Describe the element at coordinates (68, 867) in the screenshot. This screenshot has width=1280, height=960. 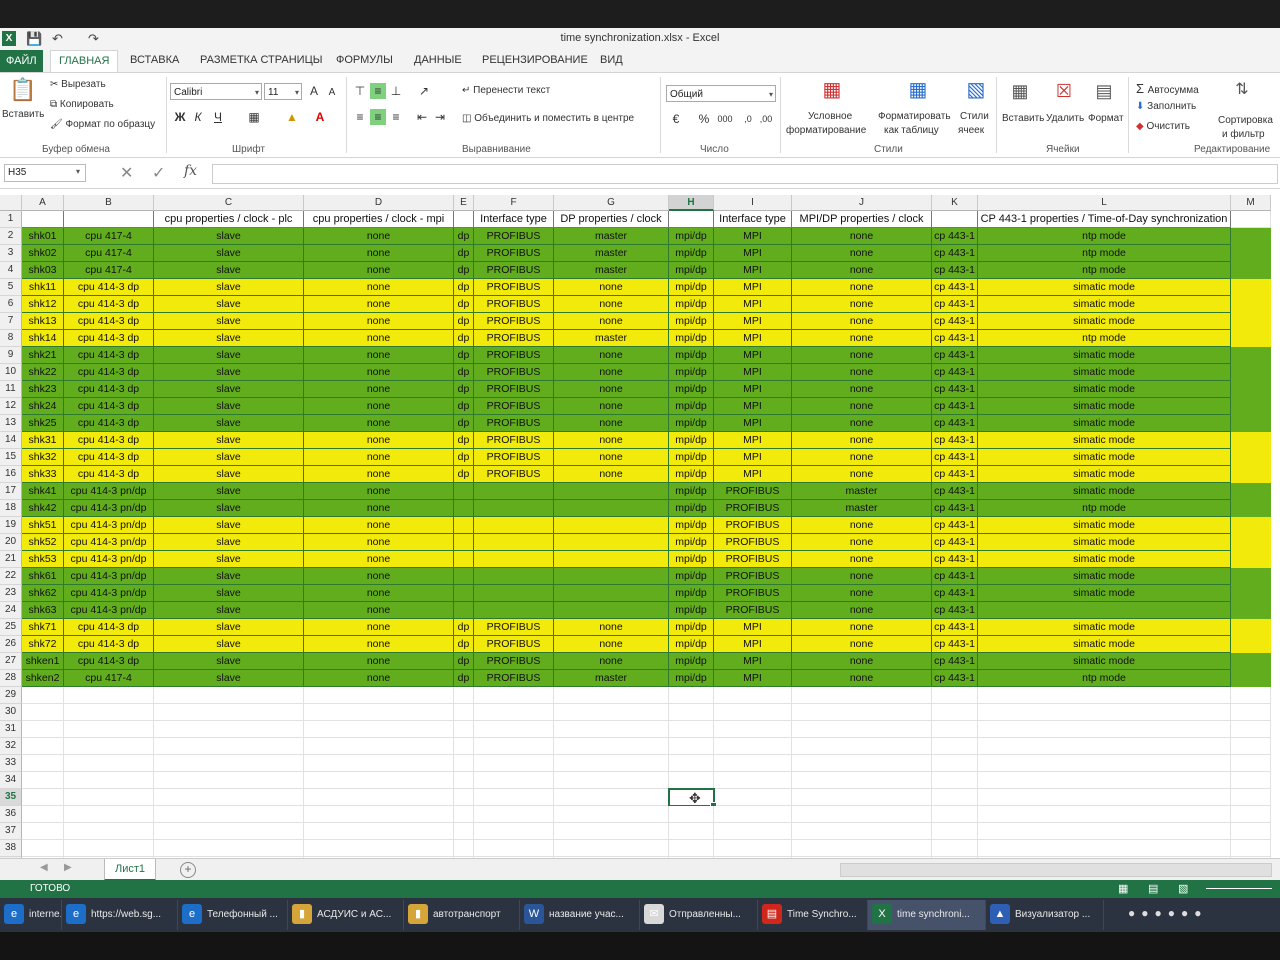
I see `scroll-right-icon: ▶` at that location.